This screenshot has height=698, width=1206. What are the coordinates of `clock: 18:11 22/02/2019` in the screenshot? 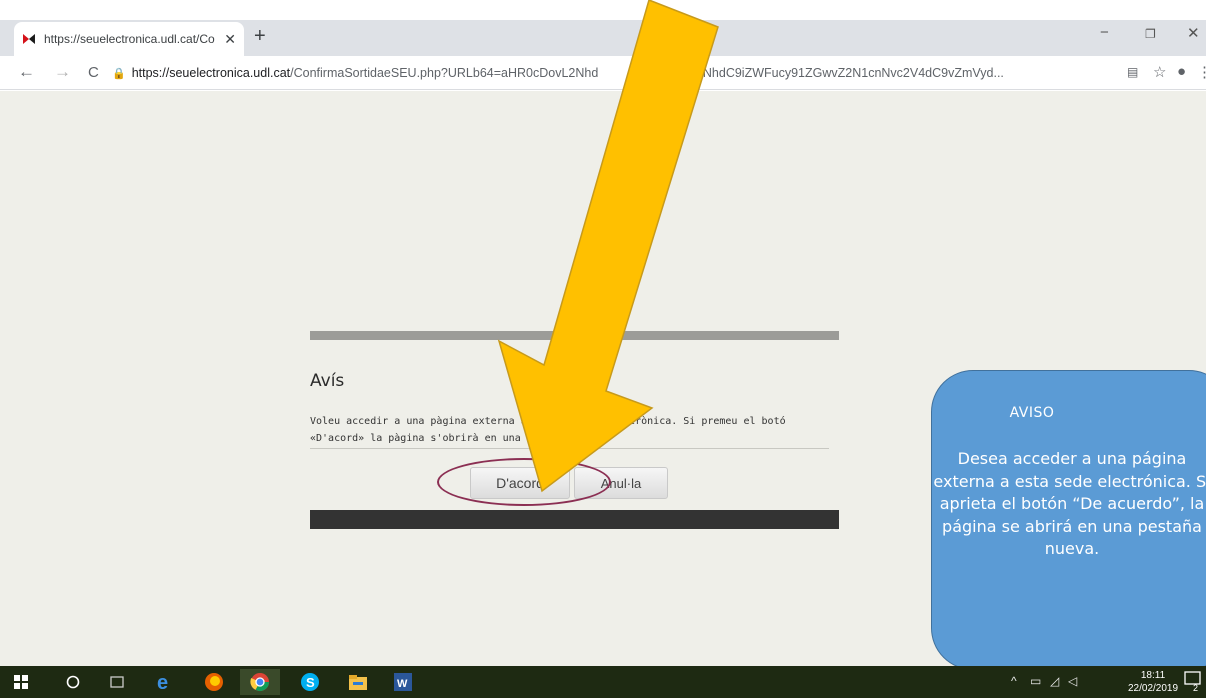 It's located at (1153, 682).